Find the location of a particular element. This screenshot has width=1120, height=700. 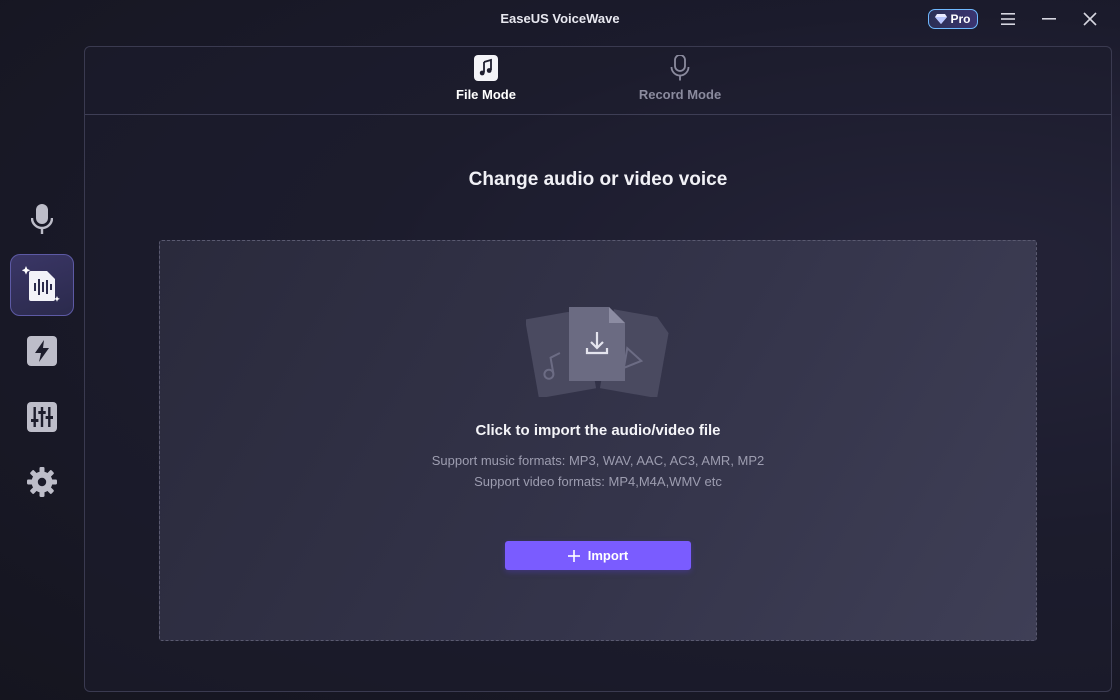

sidebar-item-settings is located at coordinates (42, 482).